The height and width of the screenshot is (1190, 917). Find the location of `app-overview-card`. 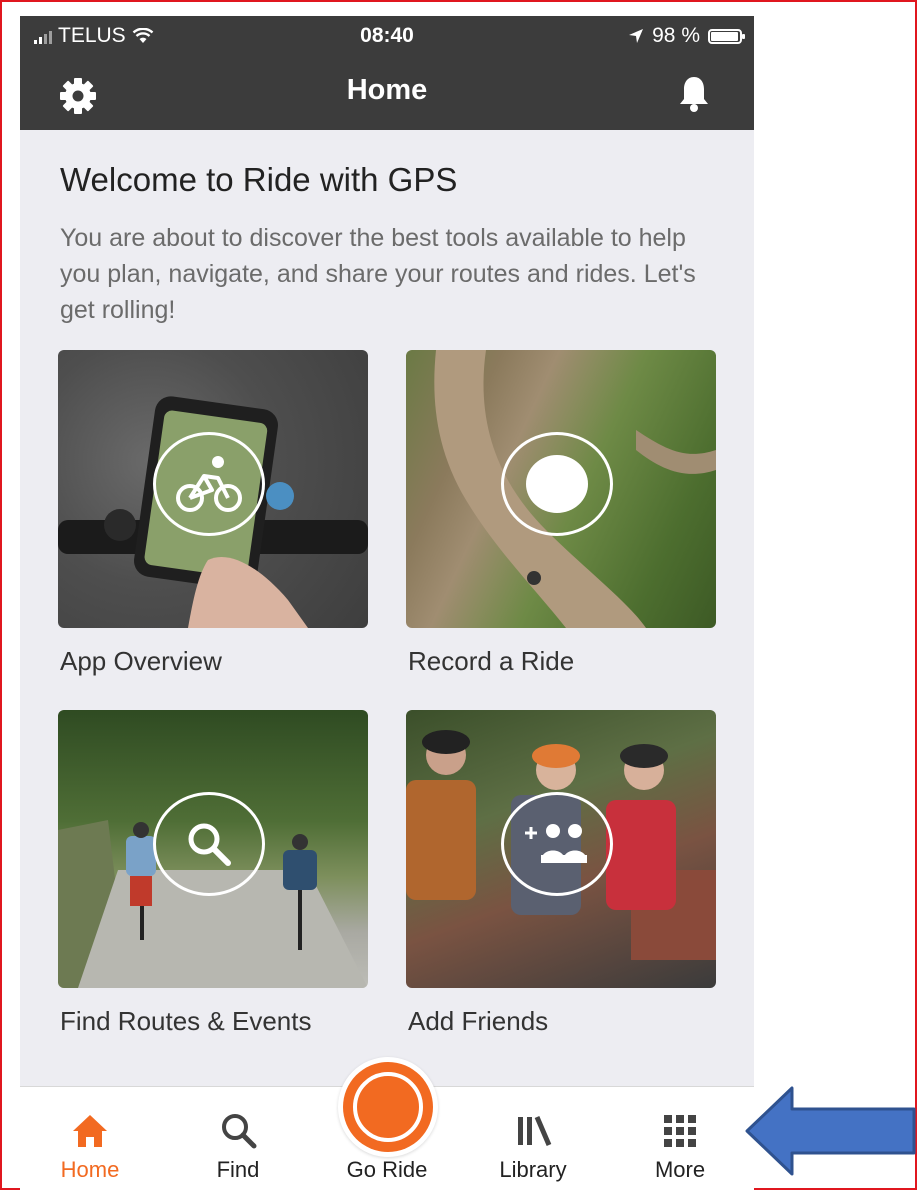

app-overview-card is located at coordinates (213, 489).